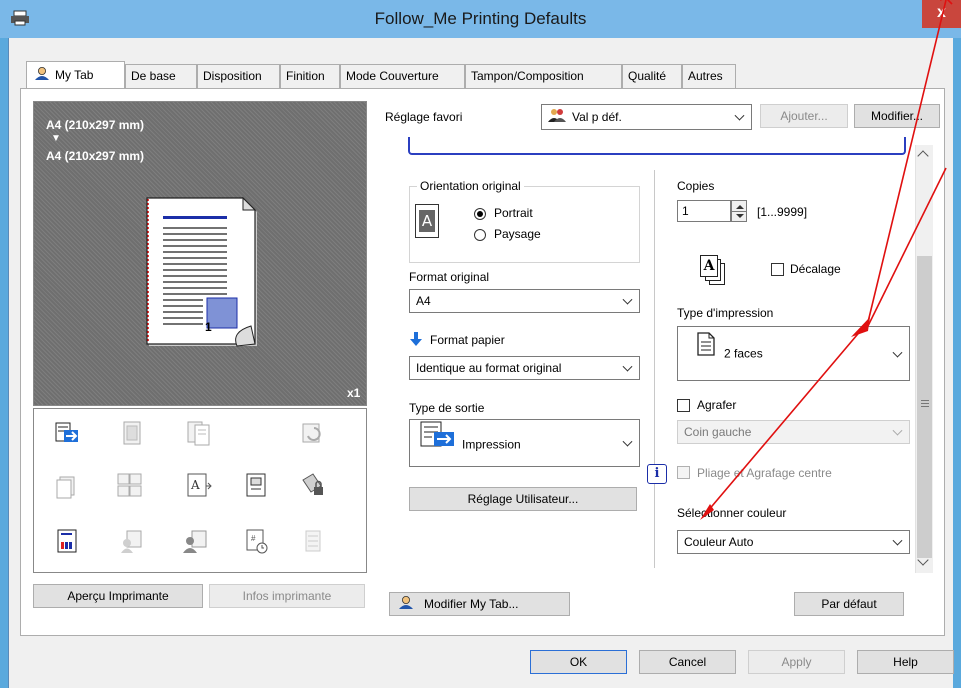  What do you see at coordinates (480, 18) in the screenshot?
I see `window-title: Follow_Me Printing Defaults` at bounding box center [480, 18].